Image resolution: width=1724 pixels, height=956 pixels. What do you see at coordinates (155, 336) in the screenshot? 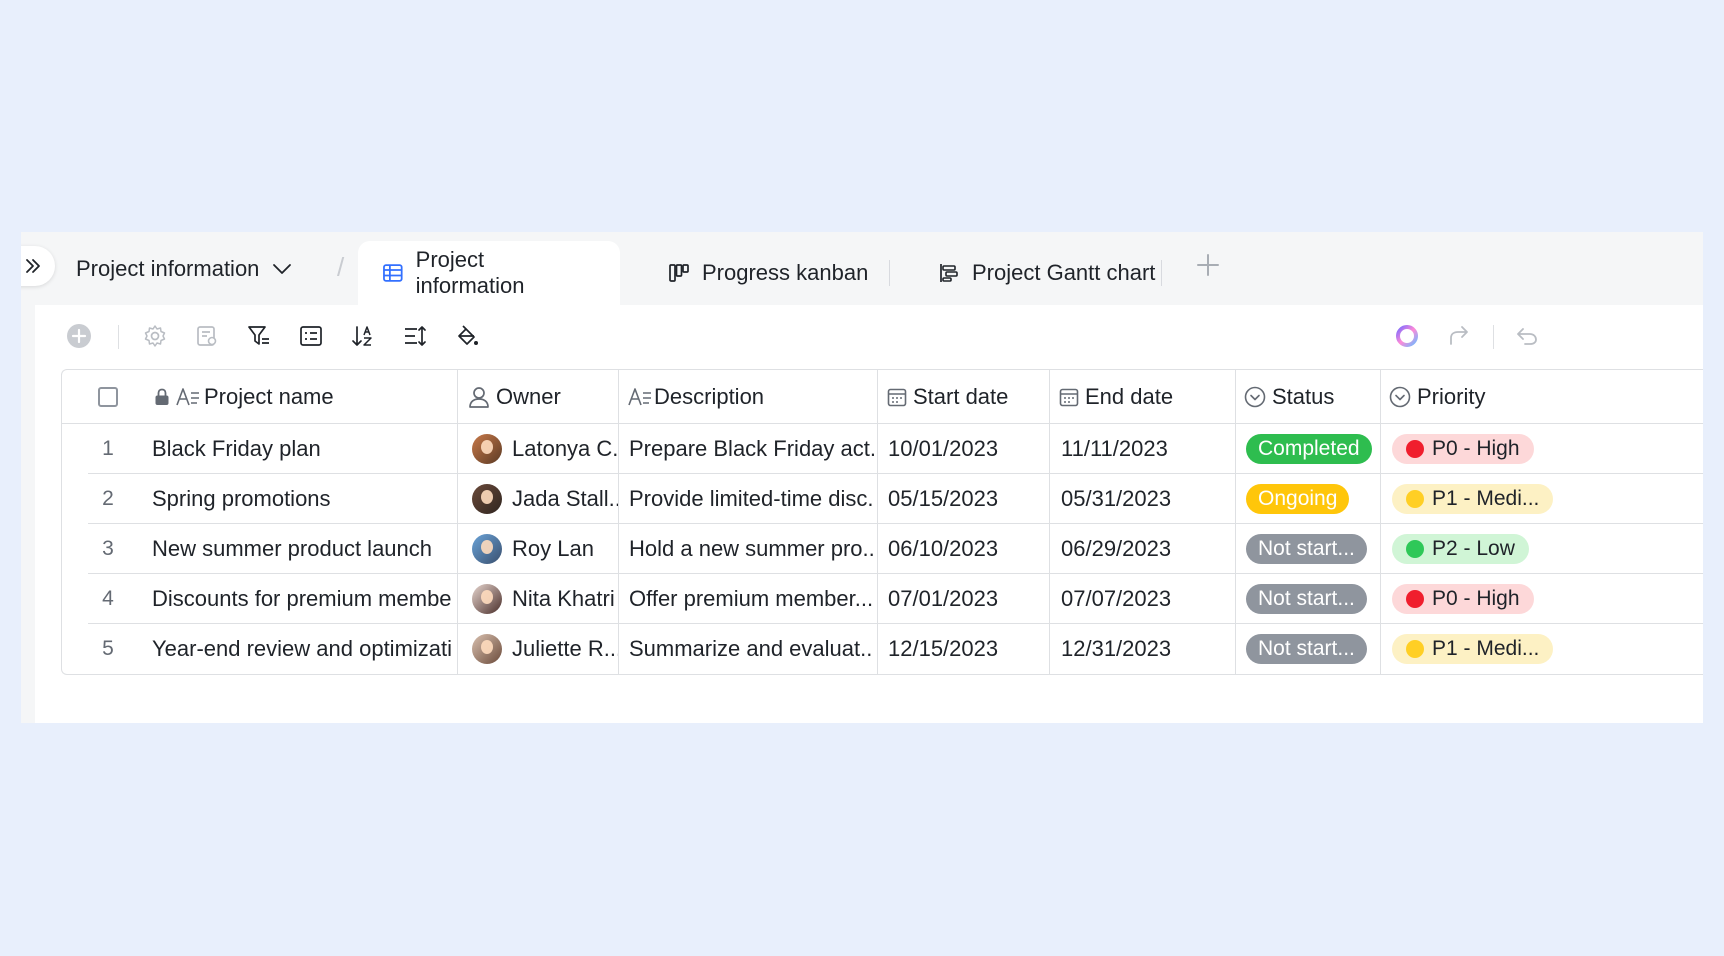
I see `settings-button` at bounding box center [155, 336].